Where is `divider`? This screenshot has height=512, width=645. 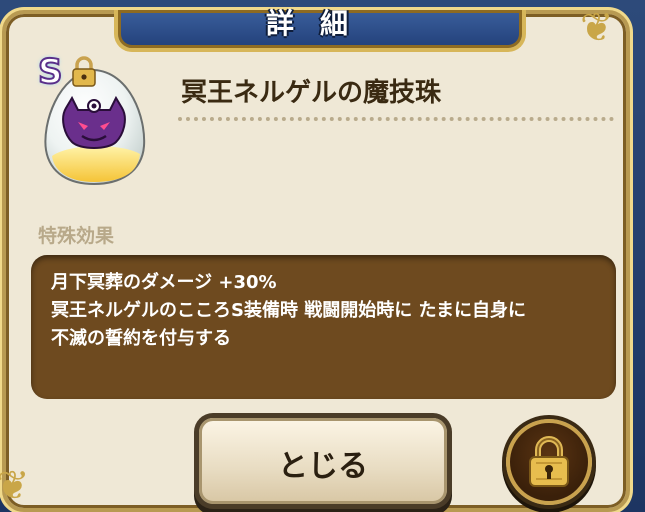 divider is located at coordinates (396, 119).